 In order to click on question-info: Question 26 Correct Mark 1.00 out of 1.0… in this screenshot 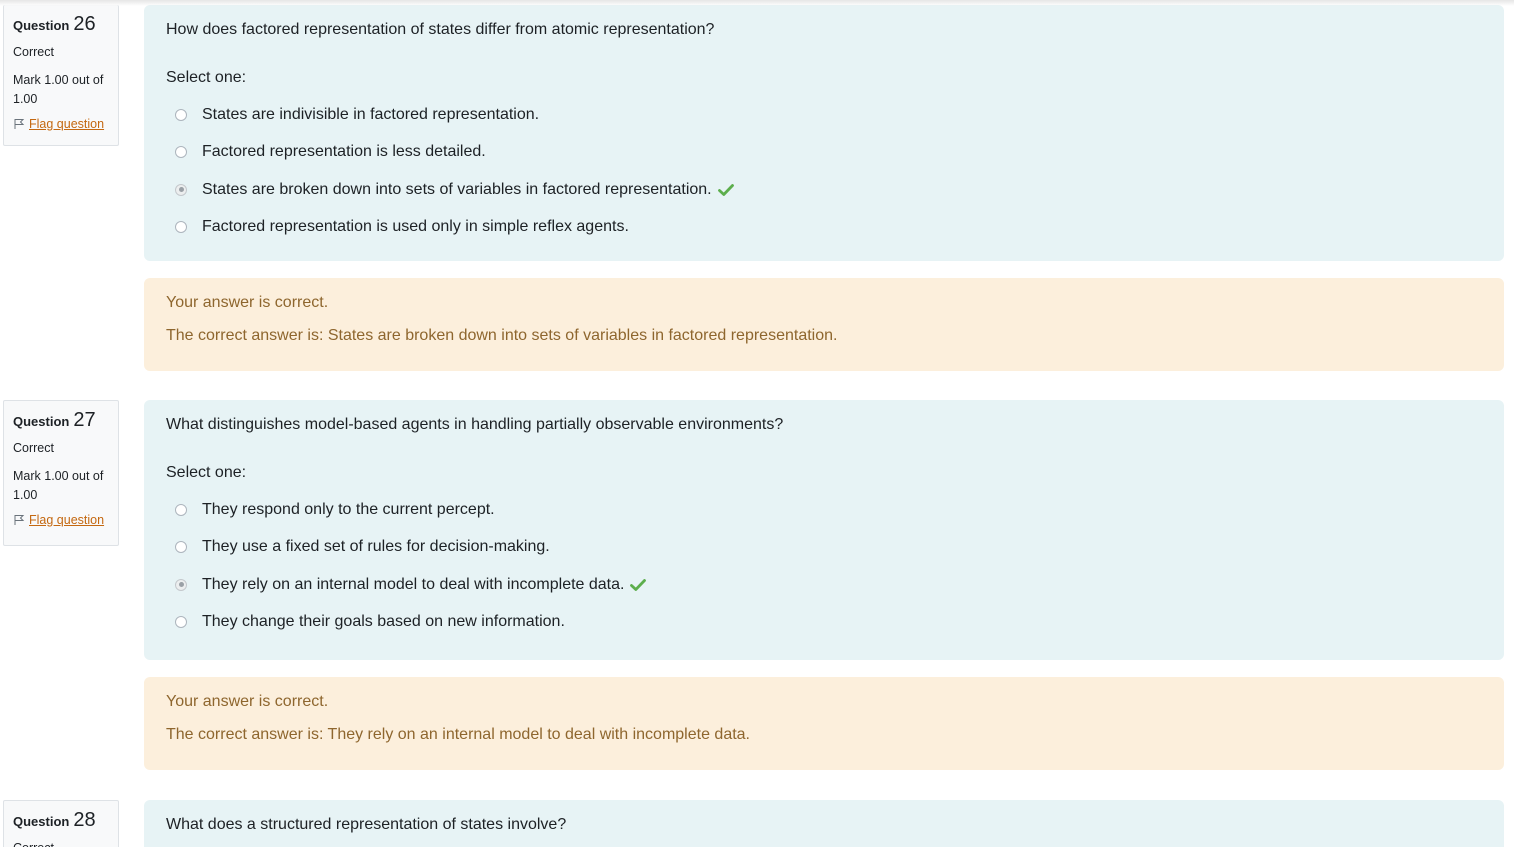, I will do `click(61, 75)`.